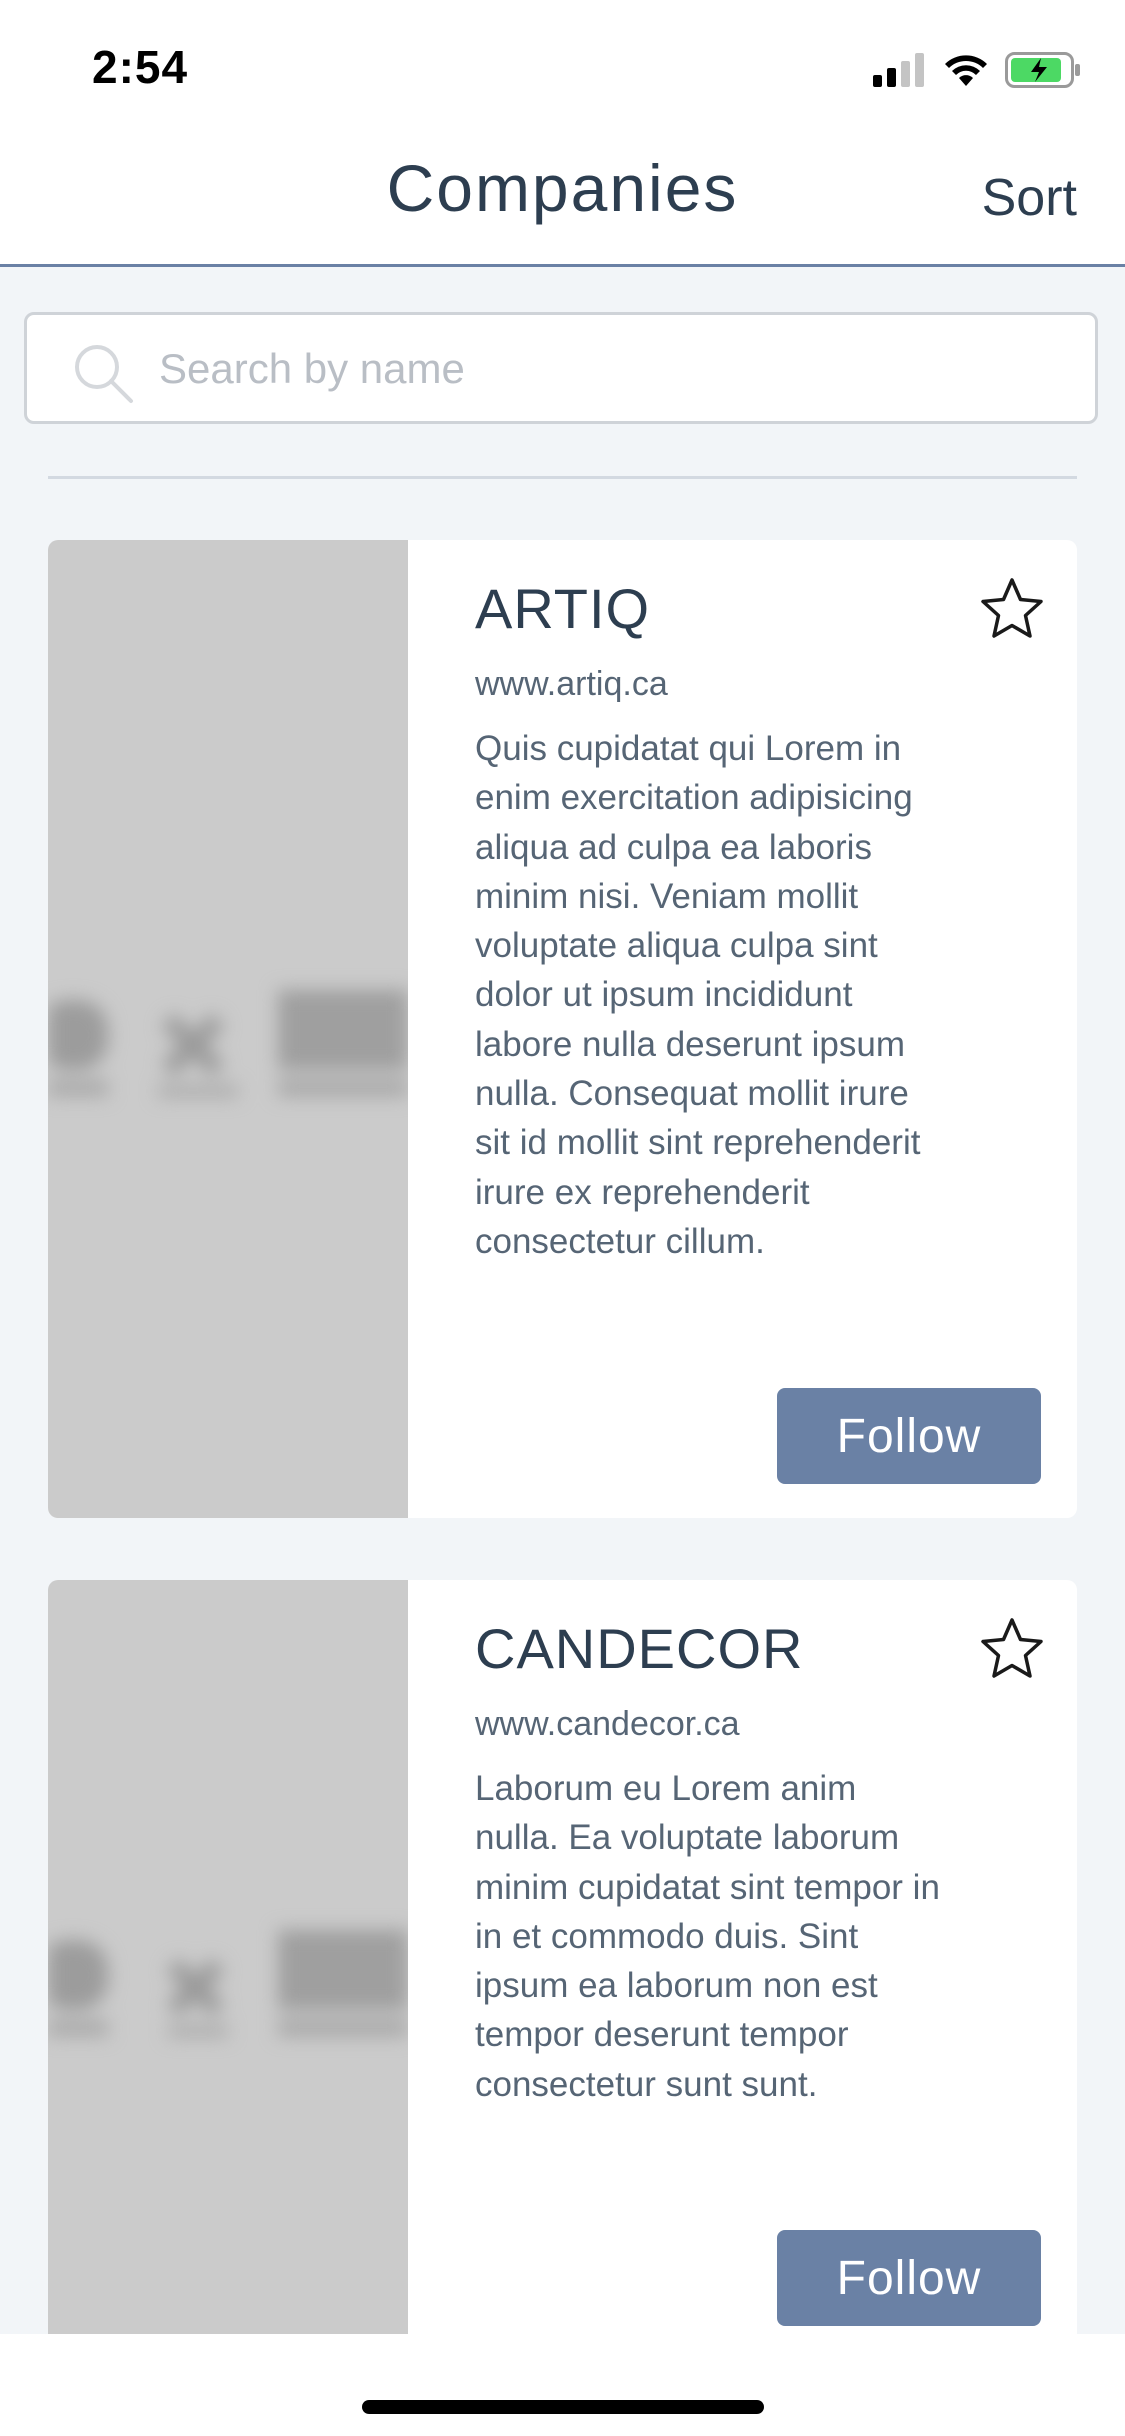 The height and width of the screenshot is (2436, 1125). Describe the element at coordinates (562, 477) in the screenshot. I see `divider` at that location.